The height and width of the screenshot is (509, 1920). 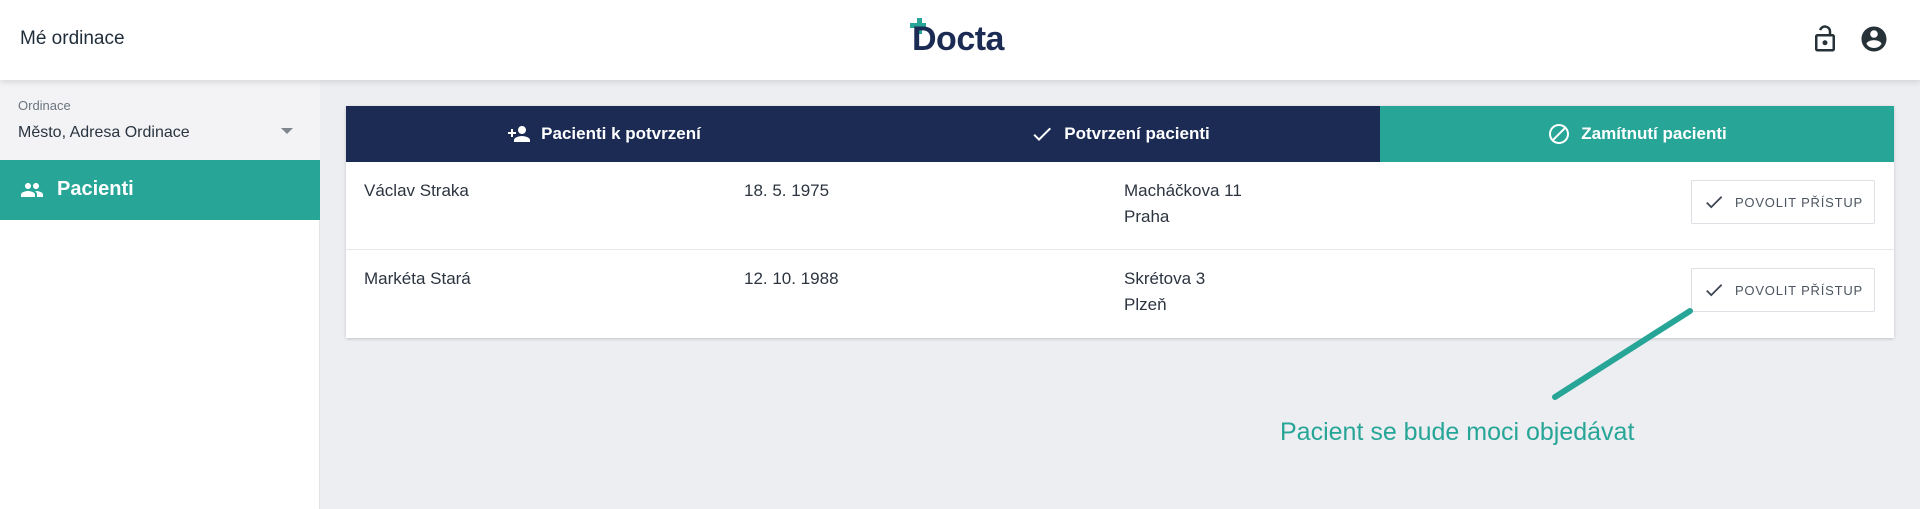 What do you see at coordinates (1183, 190) in the screenshot?
I see `patient-street: Macháčkova 11` at bounding box center [1183, 190].